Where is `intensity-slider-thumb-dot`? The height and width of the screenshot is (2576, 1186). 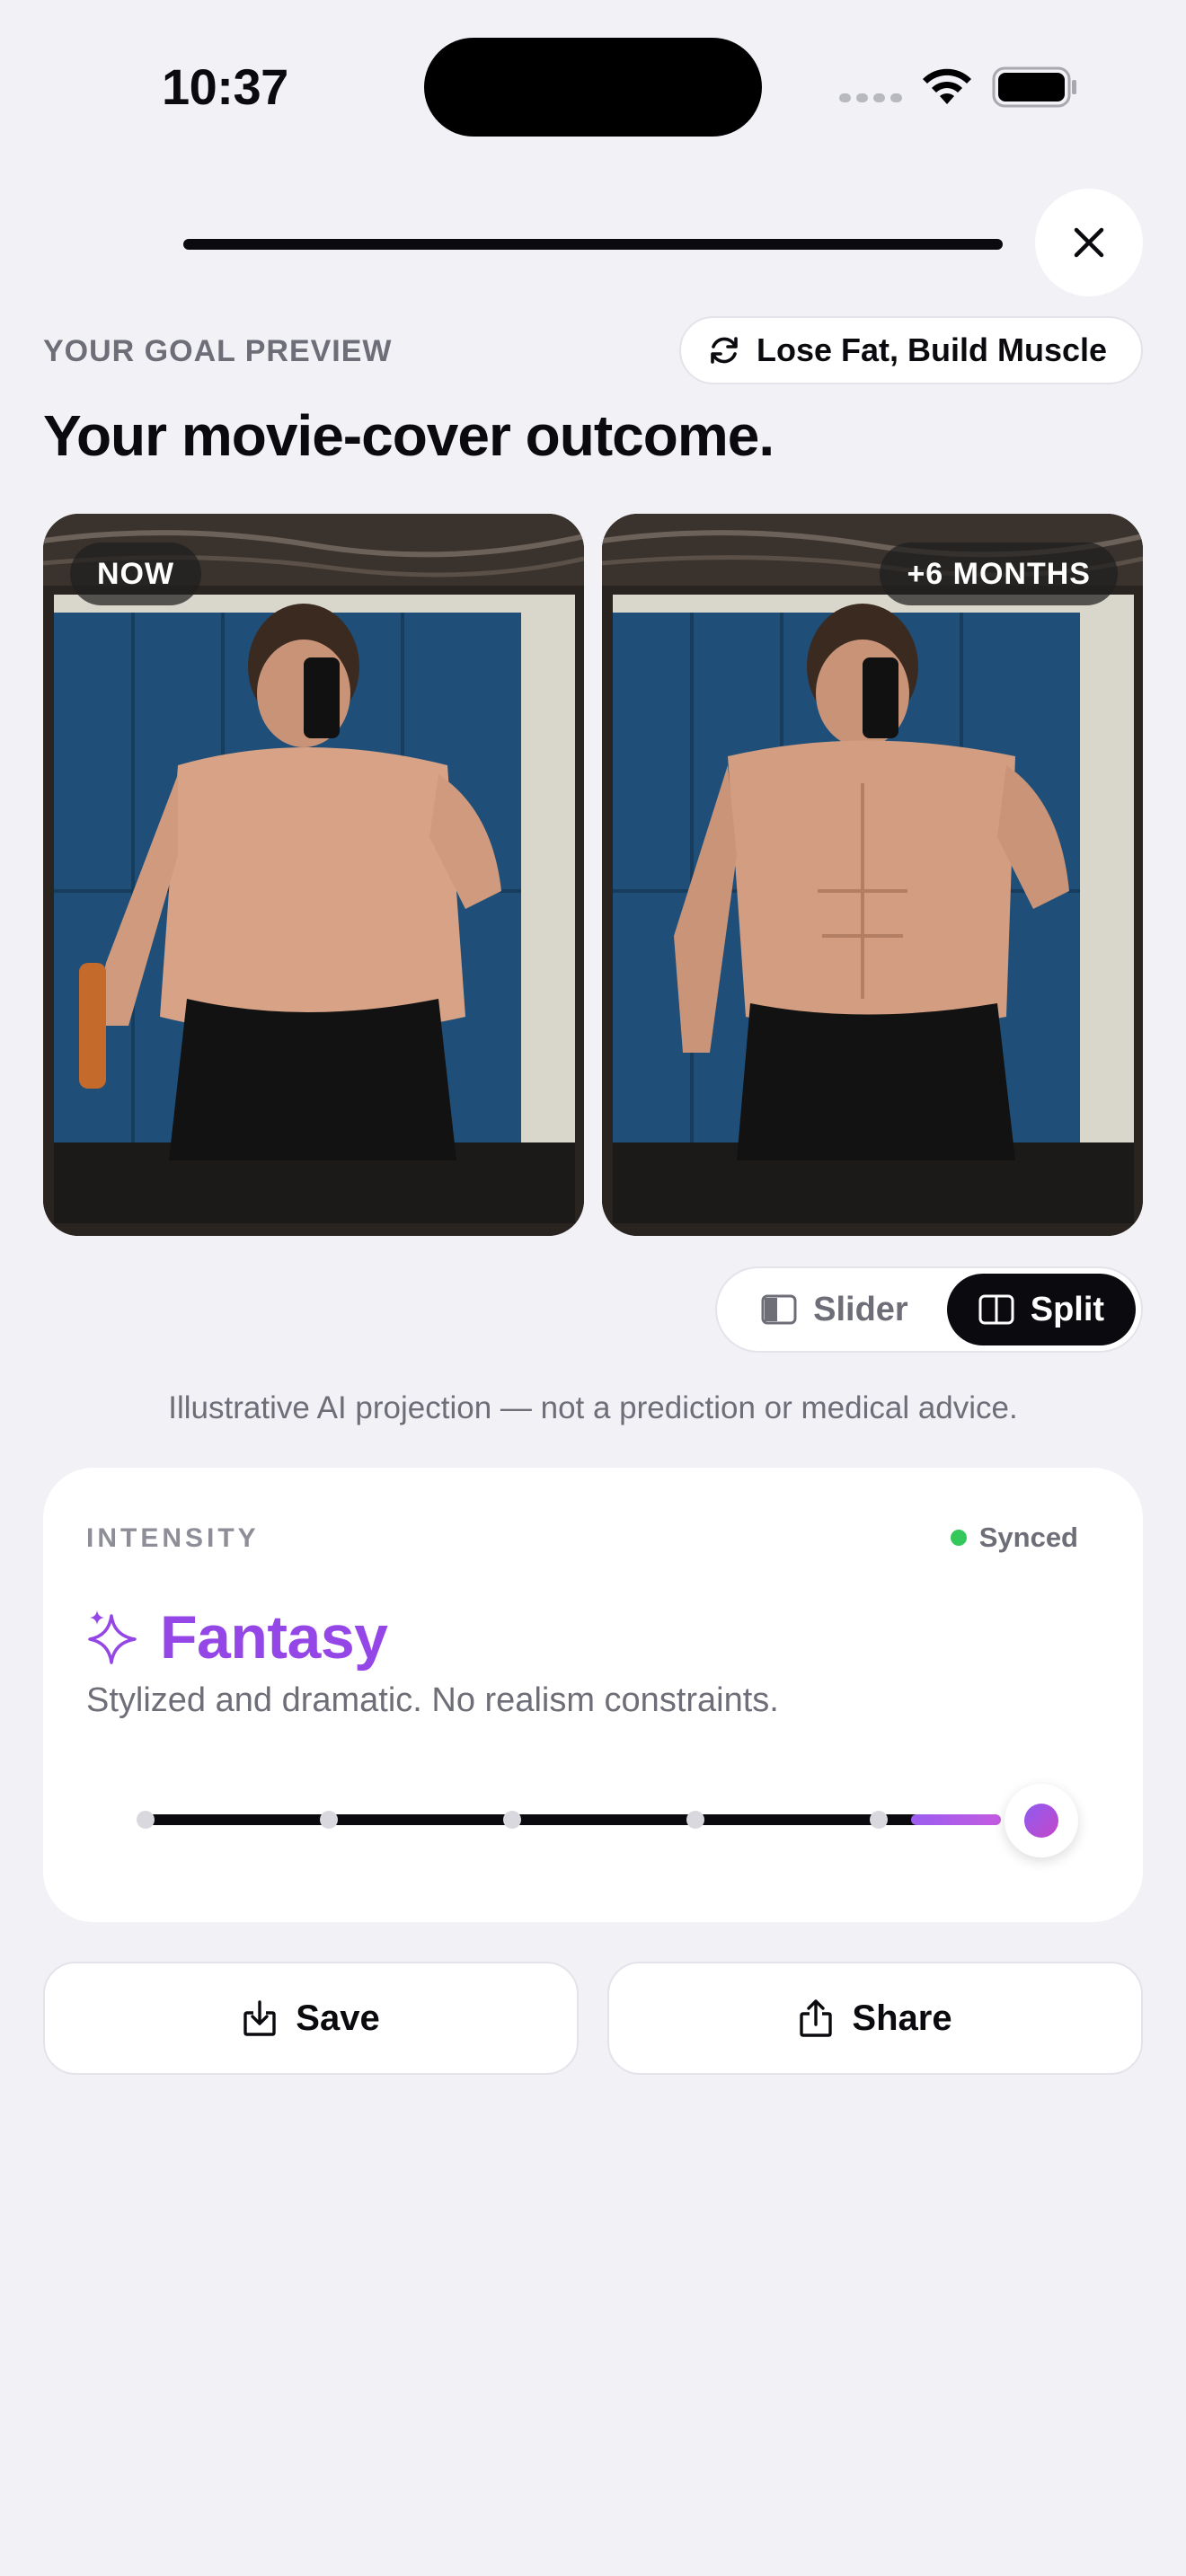
intensity-slider-thumb-dot is located at coordinates (1041, 1821).